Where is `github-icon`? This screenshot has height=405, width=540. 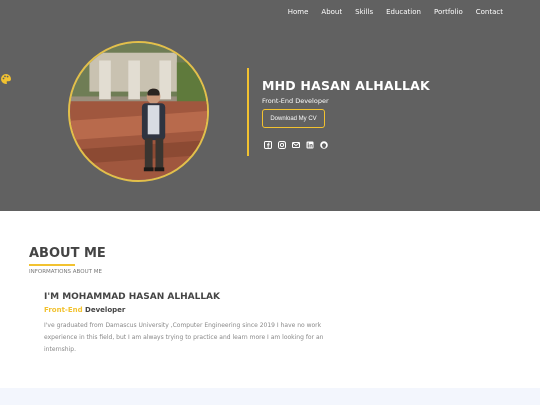
github-icon is located at coordinates (324, 141).